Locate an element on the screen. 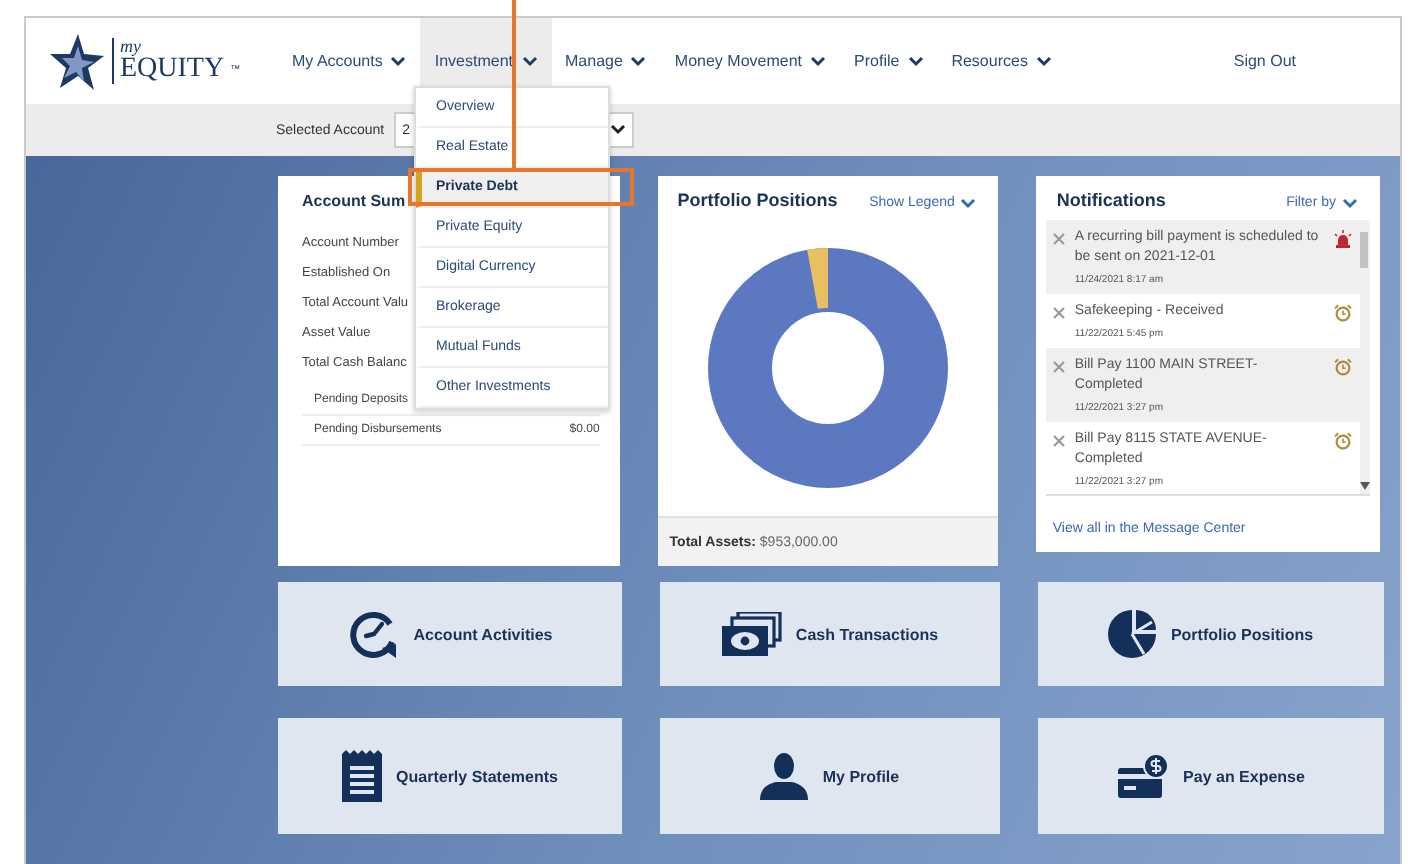 This screenshot has width=1414, height=864. shortcut-tile: Cash Transactions is located at coordinates (830, 634).